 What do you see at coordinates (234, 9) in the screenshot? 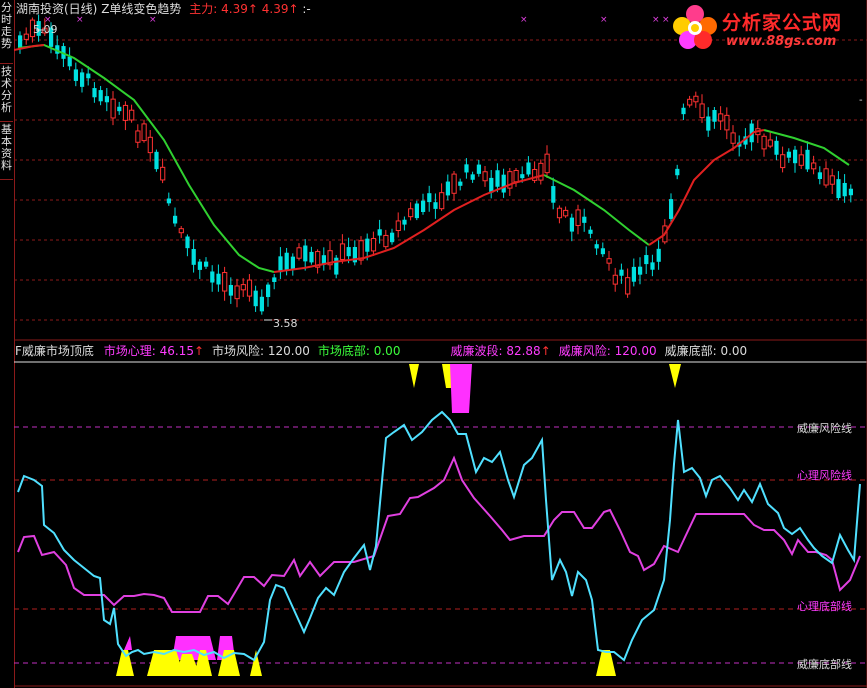
I see `main-force-value-1: 4.39` at bounding box center [234, 9].